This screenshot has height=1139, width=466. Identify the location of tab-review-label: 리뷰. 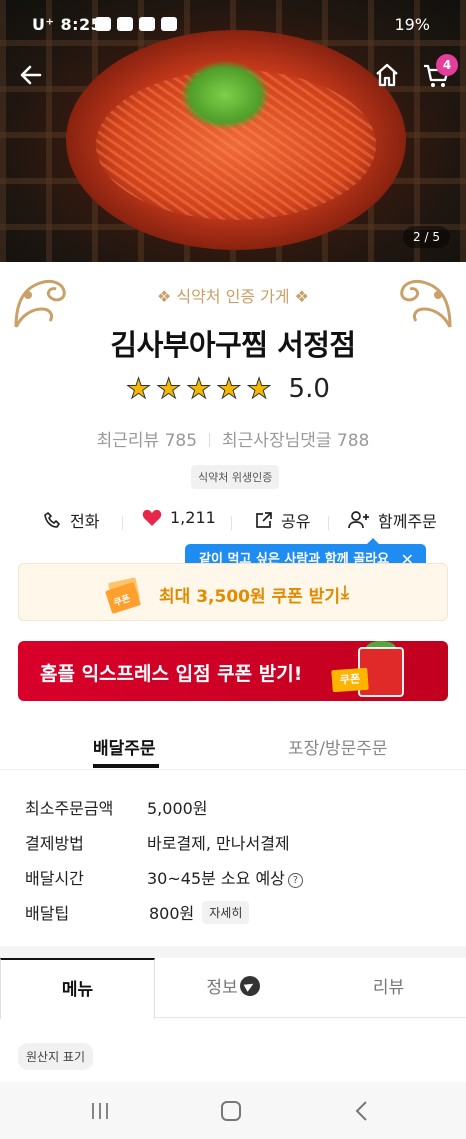
(388, 988).